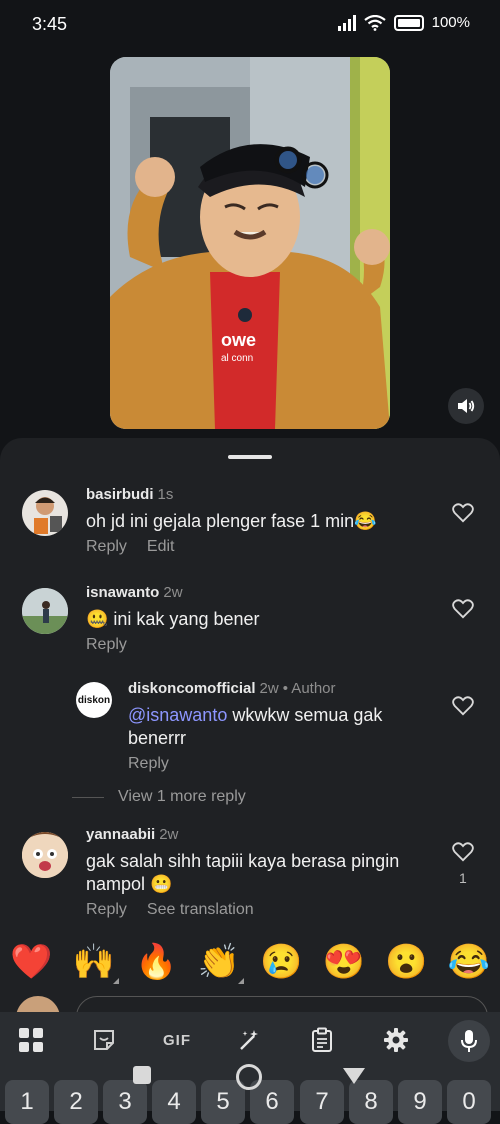 Image resolution: width=500 pixels, height=1124 pixels. I want to click on status-icons: 100%, so click(403, 22).